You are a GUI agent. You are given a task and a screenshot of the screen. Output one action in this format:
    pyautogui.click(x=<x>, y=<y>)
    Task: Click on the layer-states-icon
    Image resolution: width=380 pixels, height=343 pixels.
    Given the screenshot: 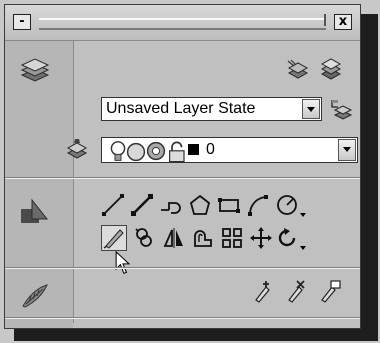 What is the action you would take?
    pyautogui.click(x=298, y=69)
    